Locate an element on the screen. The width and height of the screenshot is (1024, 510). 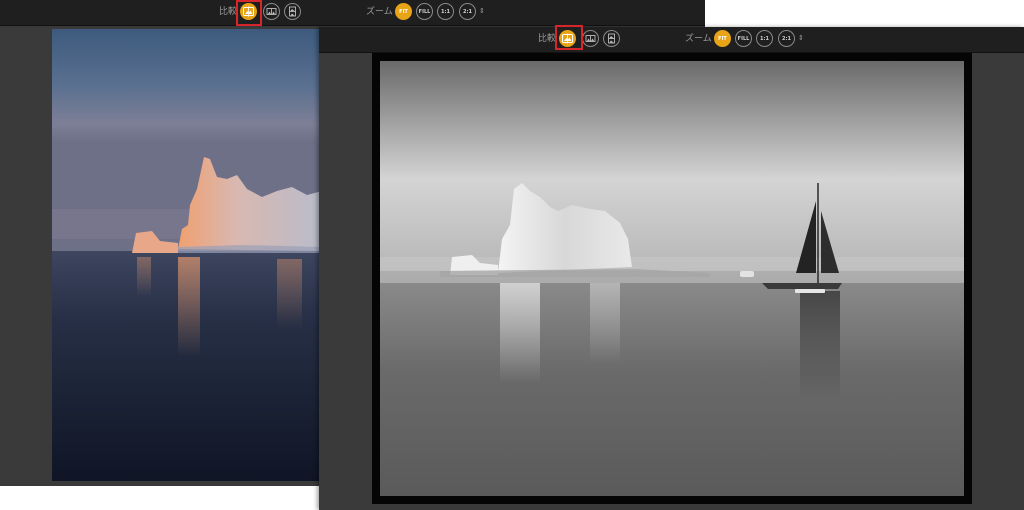
toolbar-front: 比較 ズーム FIT FILL 1:1 2:1 ⇕ is located at coordinates (671, 40).